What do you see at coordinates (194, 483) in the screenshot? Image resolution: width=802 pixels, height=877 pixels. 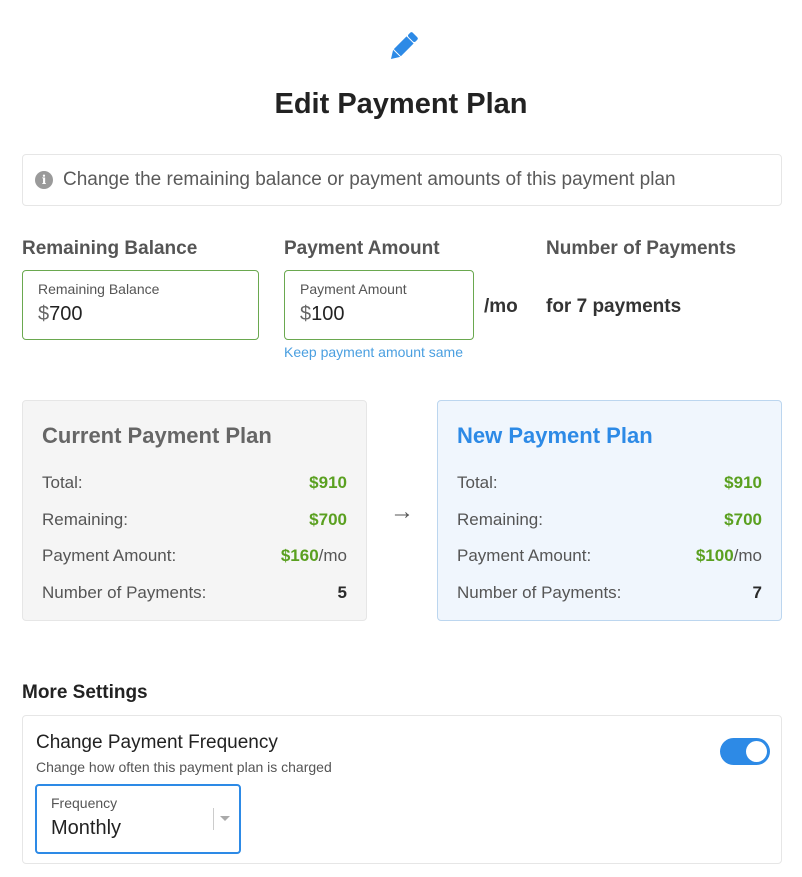 I see `current-plan-row-total: Total: $910` at bounding box center [194, 483].